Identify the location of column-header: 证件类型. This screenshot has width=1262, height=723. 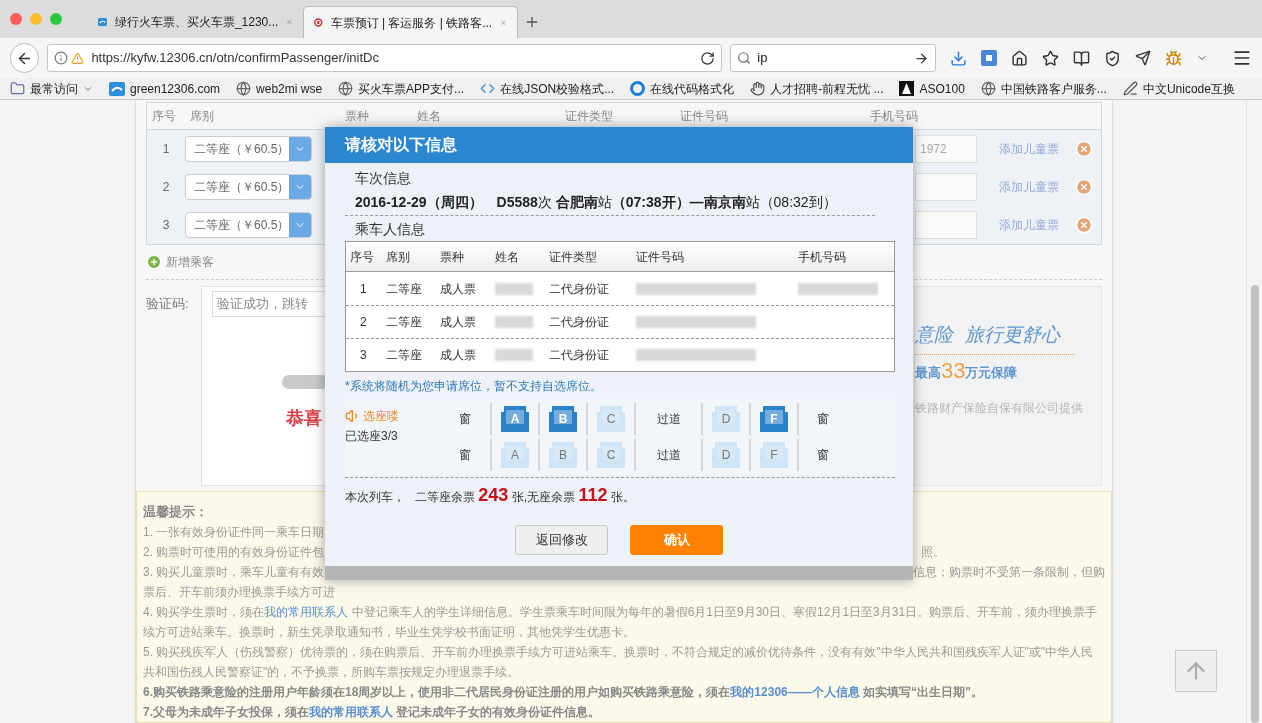
(589, 116).